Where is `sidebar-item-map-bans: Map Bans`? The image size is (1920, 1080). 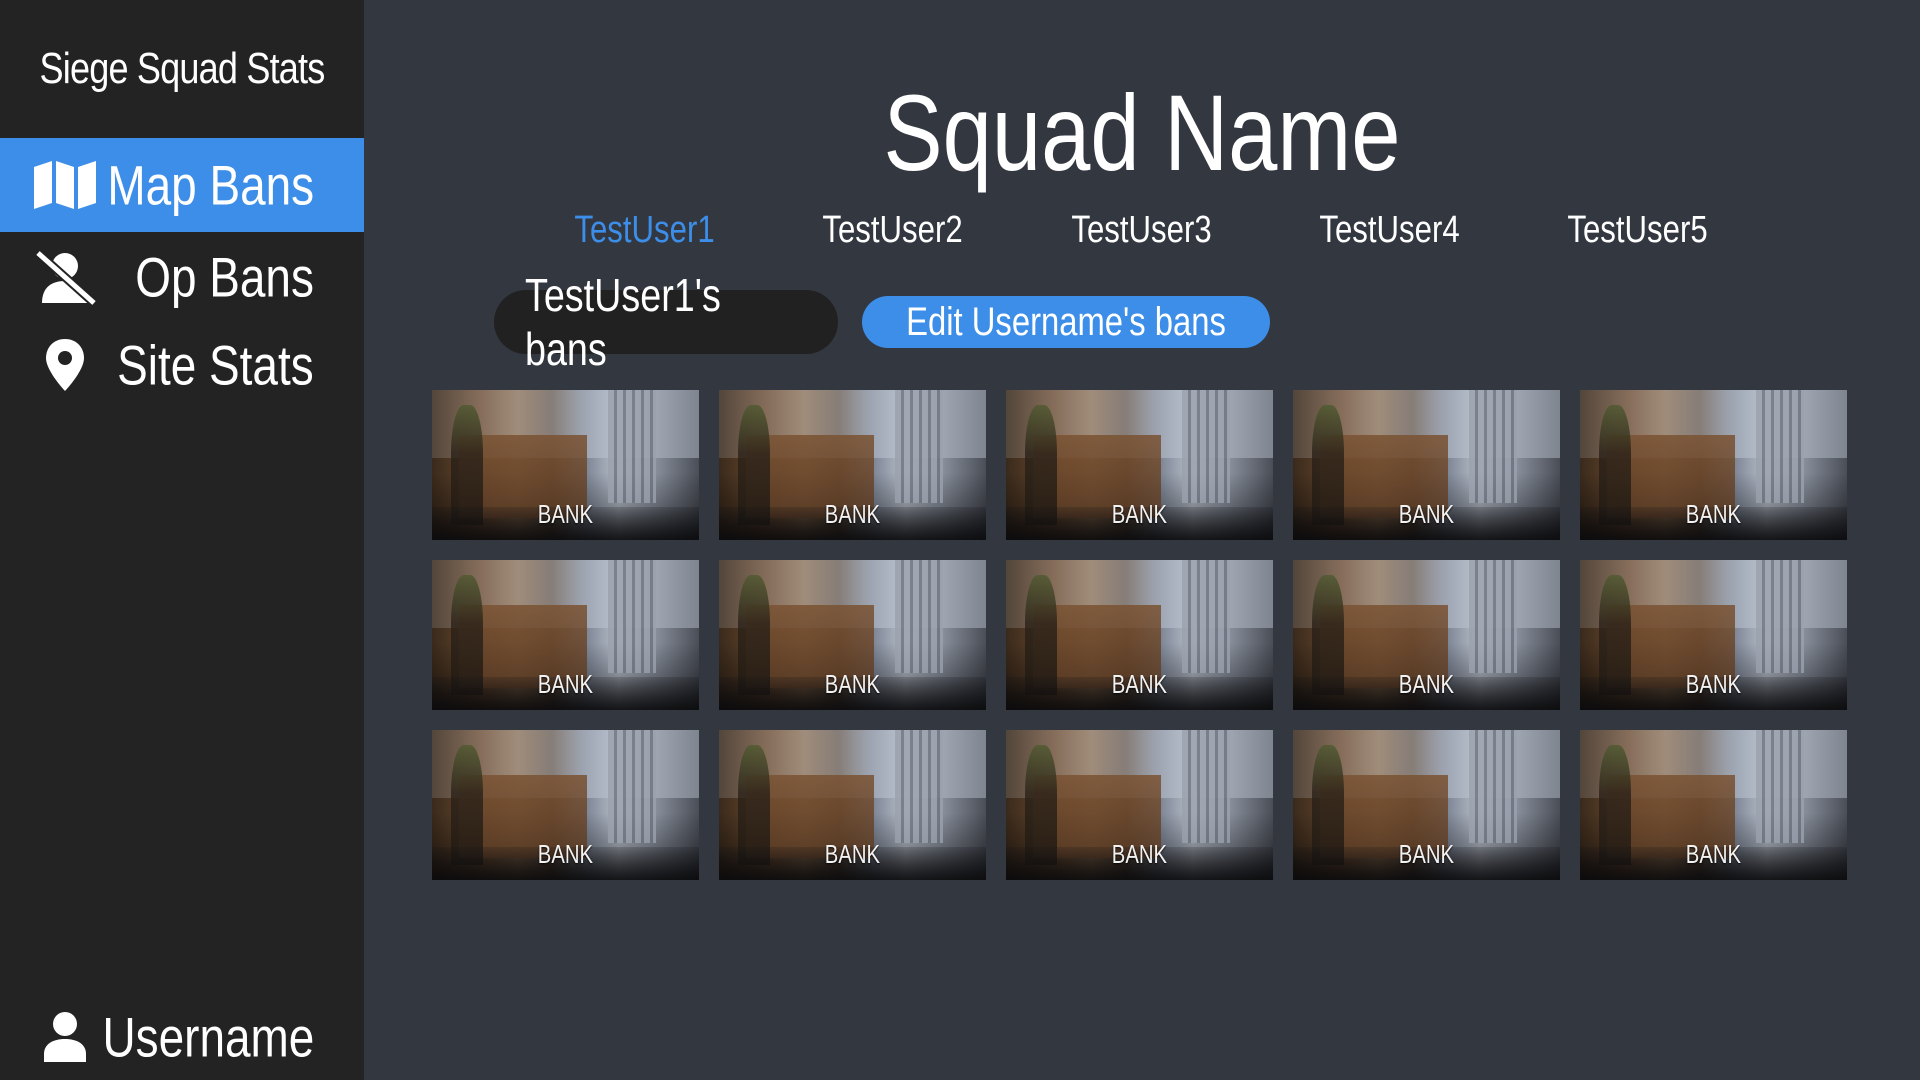 sidebar-item-map-bans: Map Bans is located at coordinates (182, 185).